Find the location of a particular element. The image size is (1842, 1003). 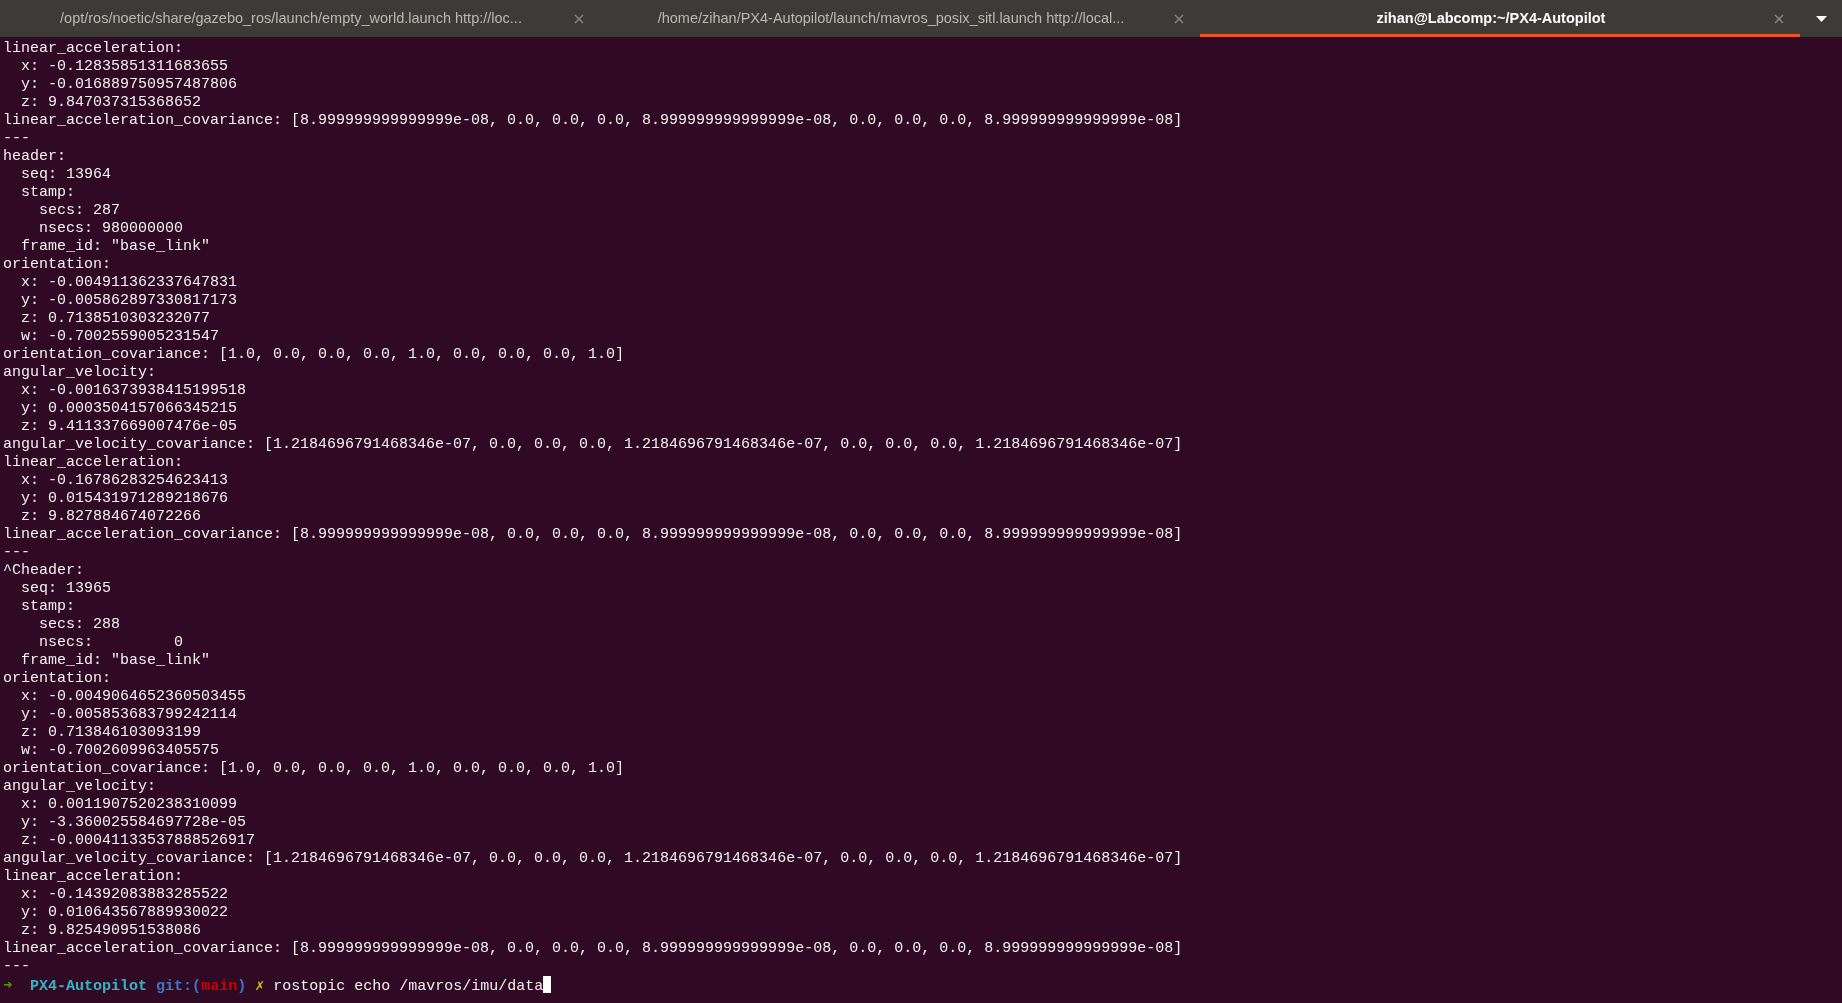

text-cursor is located at coordinates (547, 984).